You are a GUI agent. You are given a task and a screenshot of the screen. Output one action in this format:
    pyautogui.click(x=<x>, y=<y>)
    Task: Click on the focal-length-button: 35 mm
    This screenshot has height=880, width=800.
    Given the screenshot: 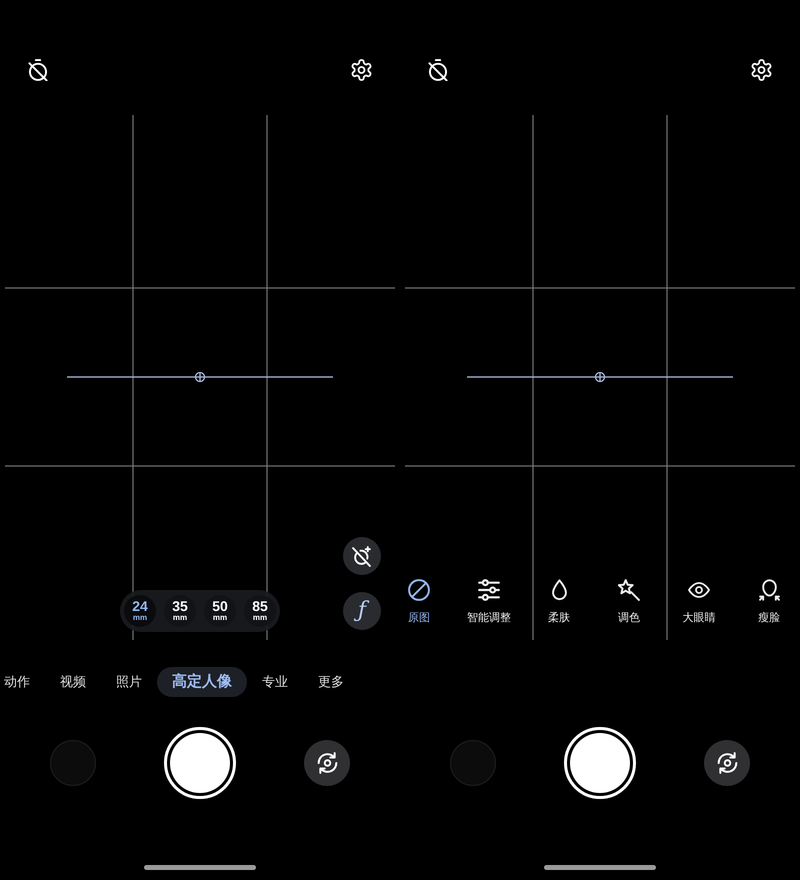 What is the action you would take?
    pyautogui.click(x=180, y=611)
    